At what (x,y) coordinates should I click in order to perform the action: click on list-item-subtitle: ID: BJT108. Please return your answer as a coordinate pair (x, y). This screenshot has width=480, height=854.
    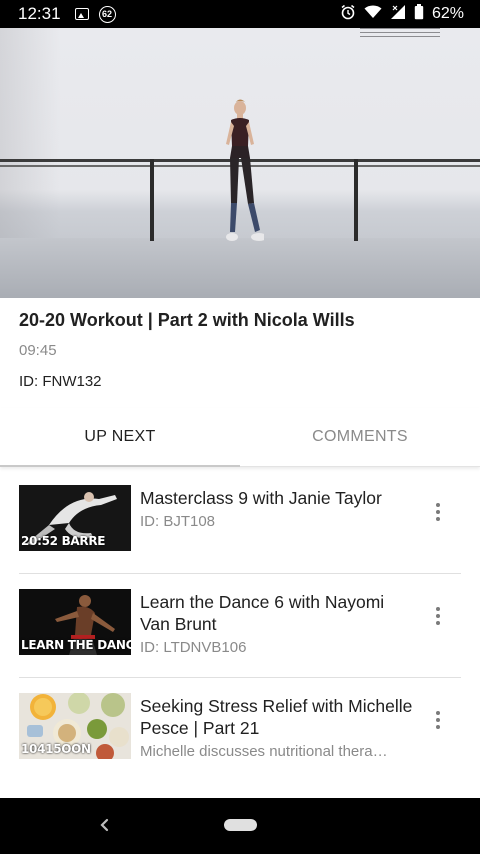
    Looking at the image, I should click on (178, 521).